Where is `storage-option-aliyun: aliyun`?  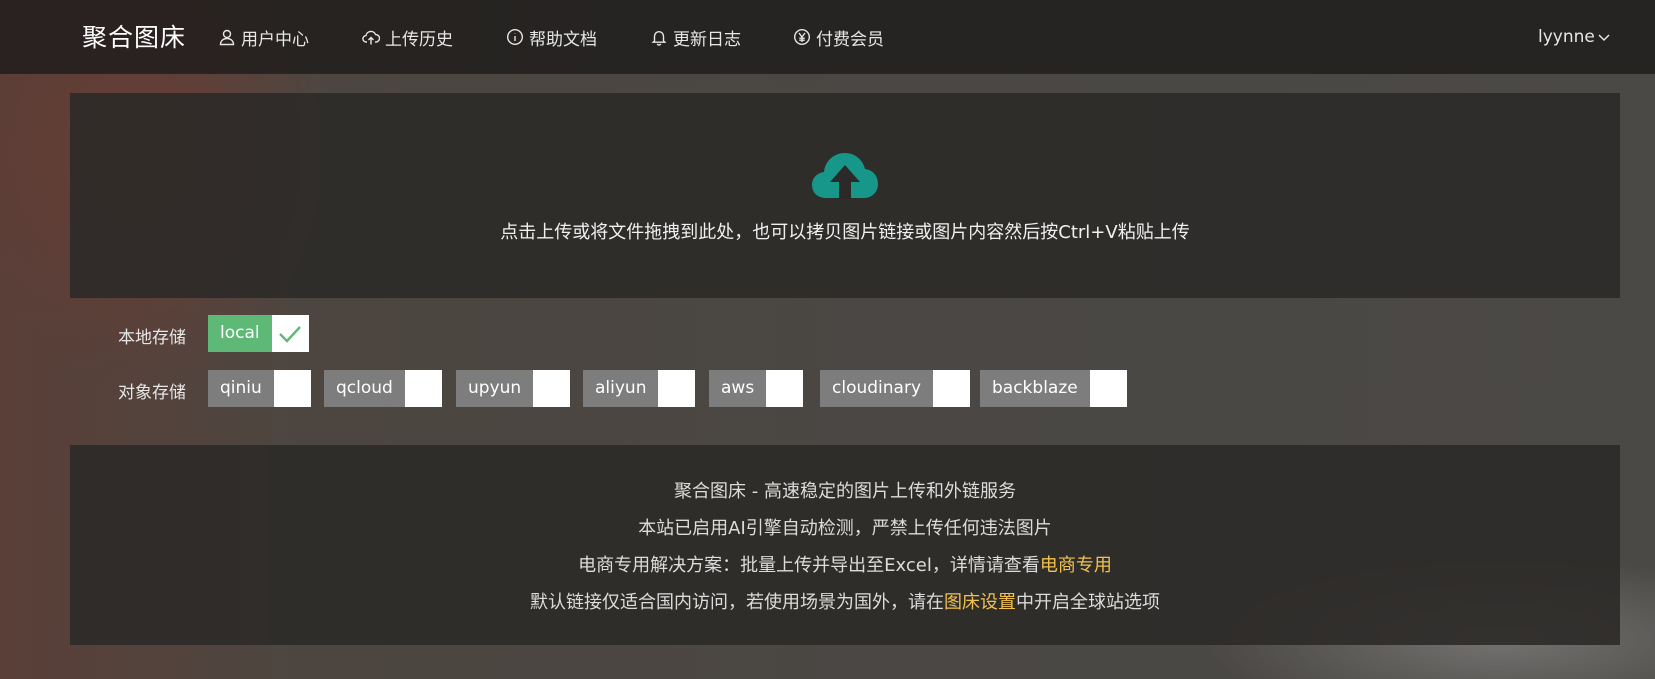 storage-option-aliyun: aliyun is located at coordinates (639, 388).